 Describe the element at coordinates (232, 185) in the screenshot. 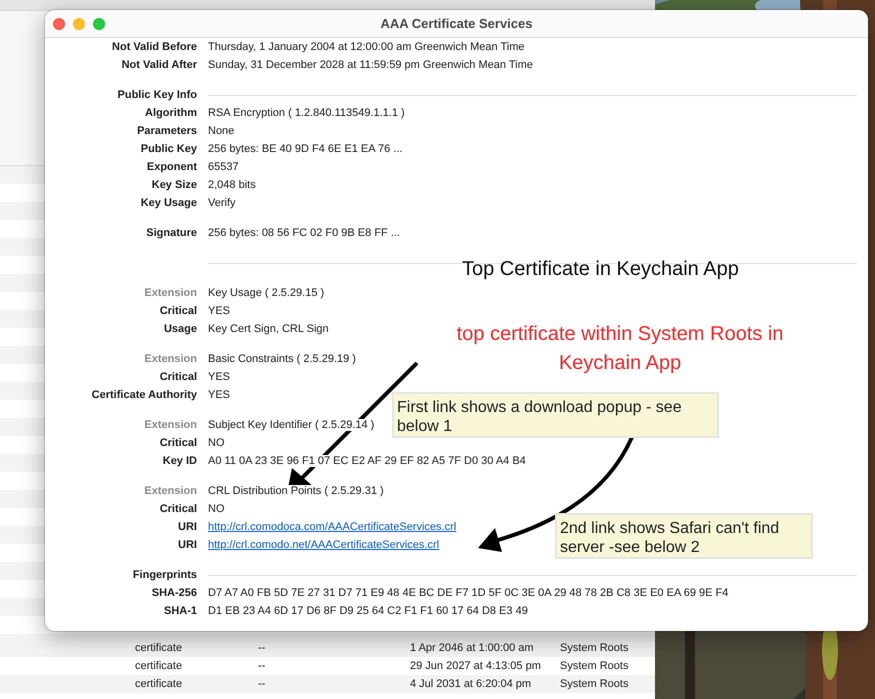

I see `field-value: 2,048 bits` at that location.